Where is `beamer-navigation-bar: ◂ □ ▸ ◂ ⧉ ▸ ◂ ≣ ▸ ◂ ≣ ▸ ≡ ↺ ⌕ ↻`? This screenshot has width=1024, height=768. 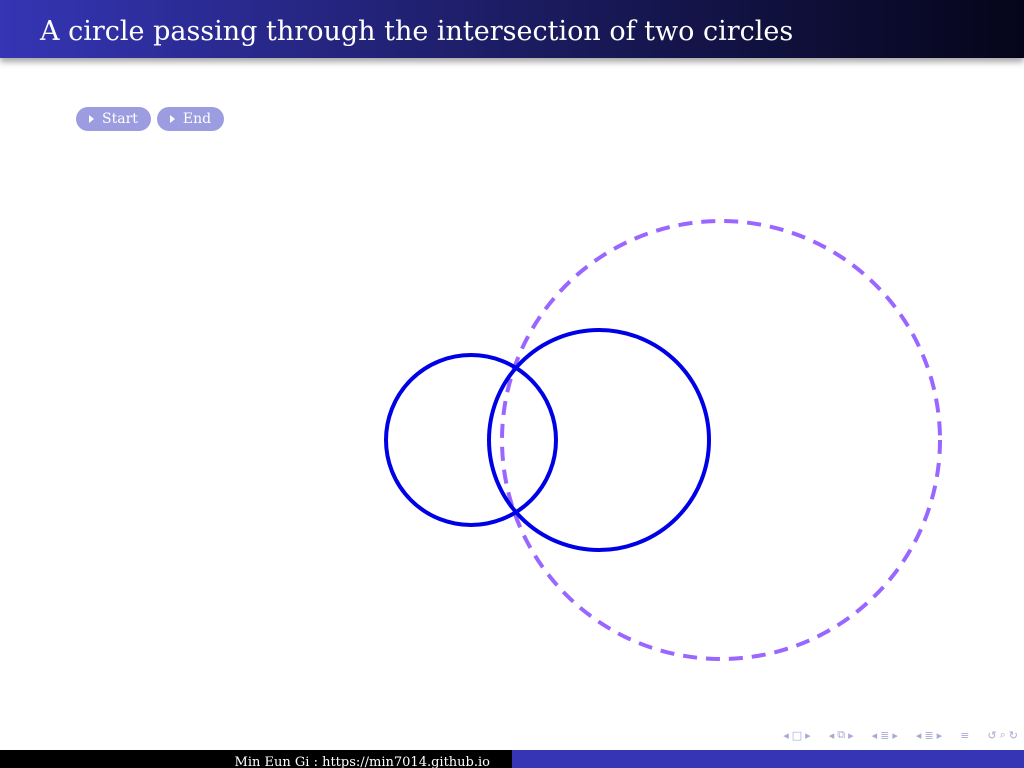
beamer-navigation-bar: ◂ □ ▸ ◂ ⧉ ▸ ◂ ≣ ▸ ◂ ≣ ▸ ≡ ↺ ⌕ ↻ is located at coordinates (900, 735).